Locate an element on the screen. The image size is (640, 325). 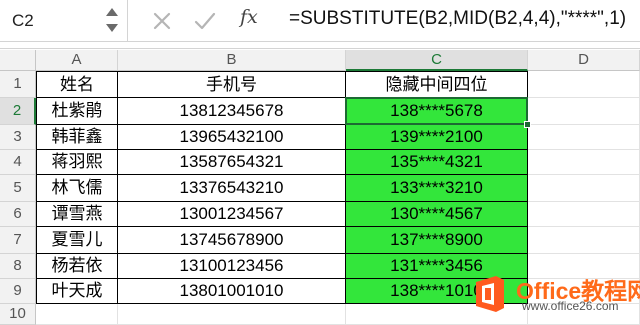
cell-d3 is located at coordinates (584, 137).